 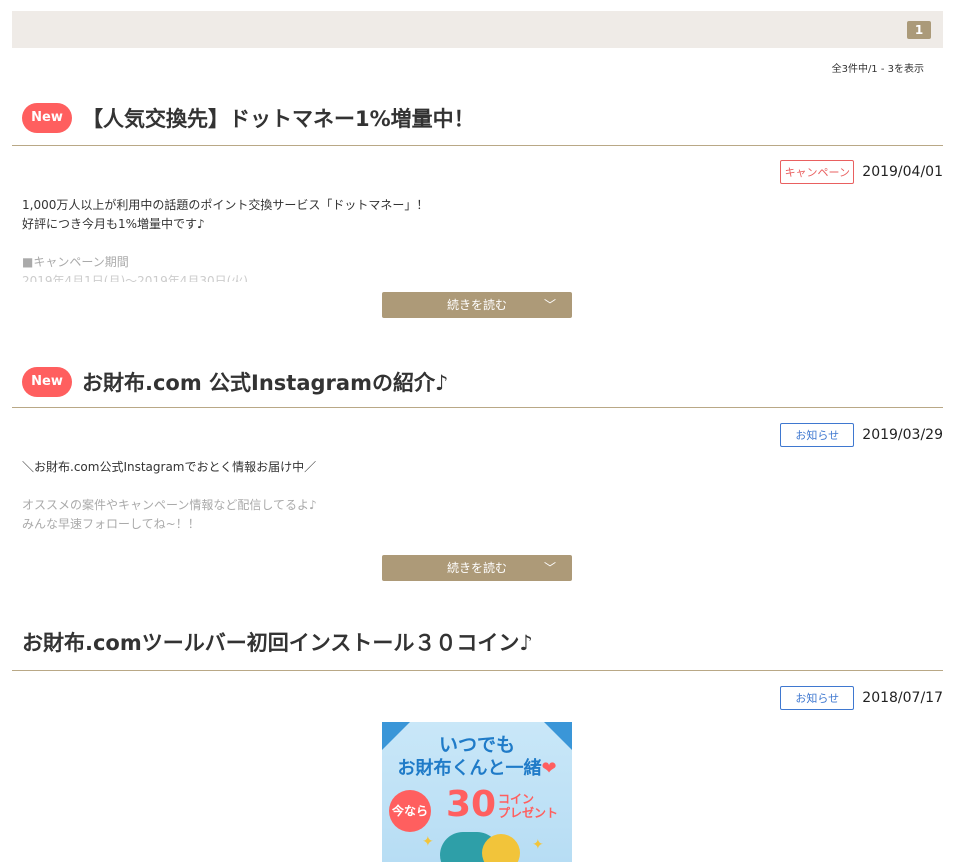 What do you see at coordinates (902, 435) in the screenshot?
I see `article-date: 2019/03/29` at bounding box center [902, 435].